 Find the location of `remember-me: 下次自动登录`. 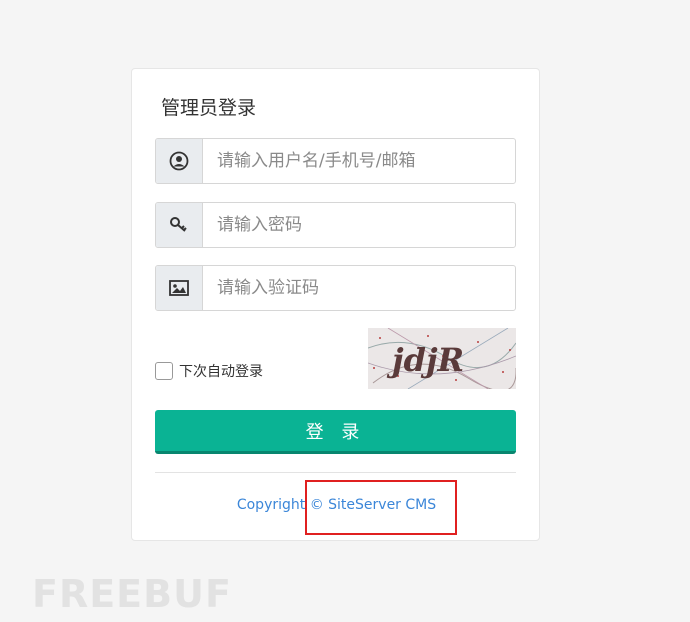

remember-me: 下次自动登录 is located at coordinates (209, 371).